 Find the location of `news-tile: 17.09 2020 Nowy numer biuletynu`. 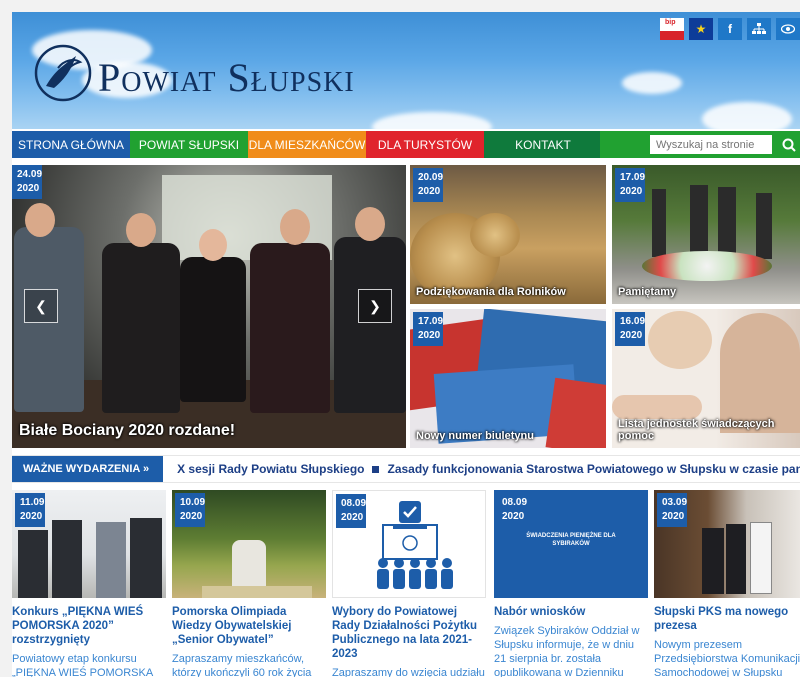

news-tile: 17.09 2020 Nowy numer biuletynu is located at coordinates (508, 378).